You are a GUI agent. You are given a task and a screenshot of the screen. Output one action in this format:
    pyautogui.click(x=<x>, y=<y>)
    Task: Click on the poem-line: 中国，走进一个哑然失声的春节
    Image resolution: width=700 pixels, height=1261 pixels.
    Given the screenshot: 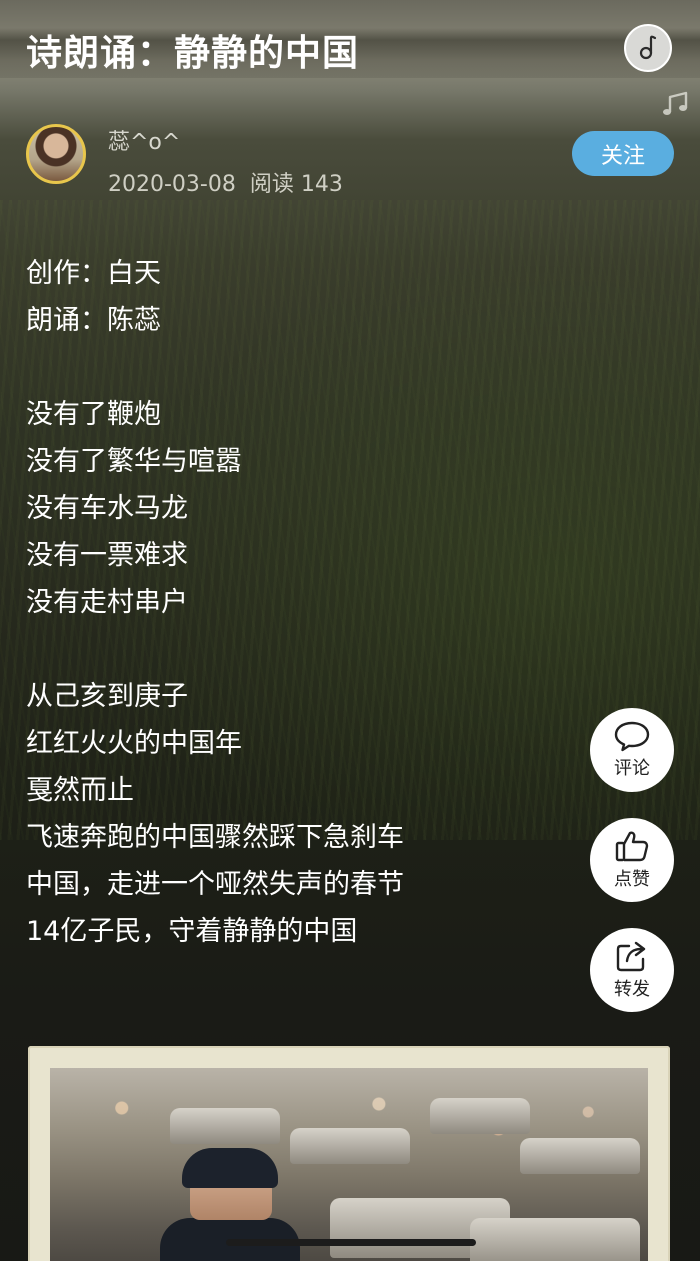 What is the action you would take?
    pyautogui.click(x=215, y=884)
    